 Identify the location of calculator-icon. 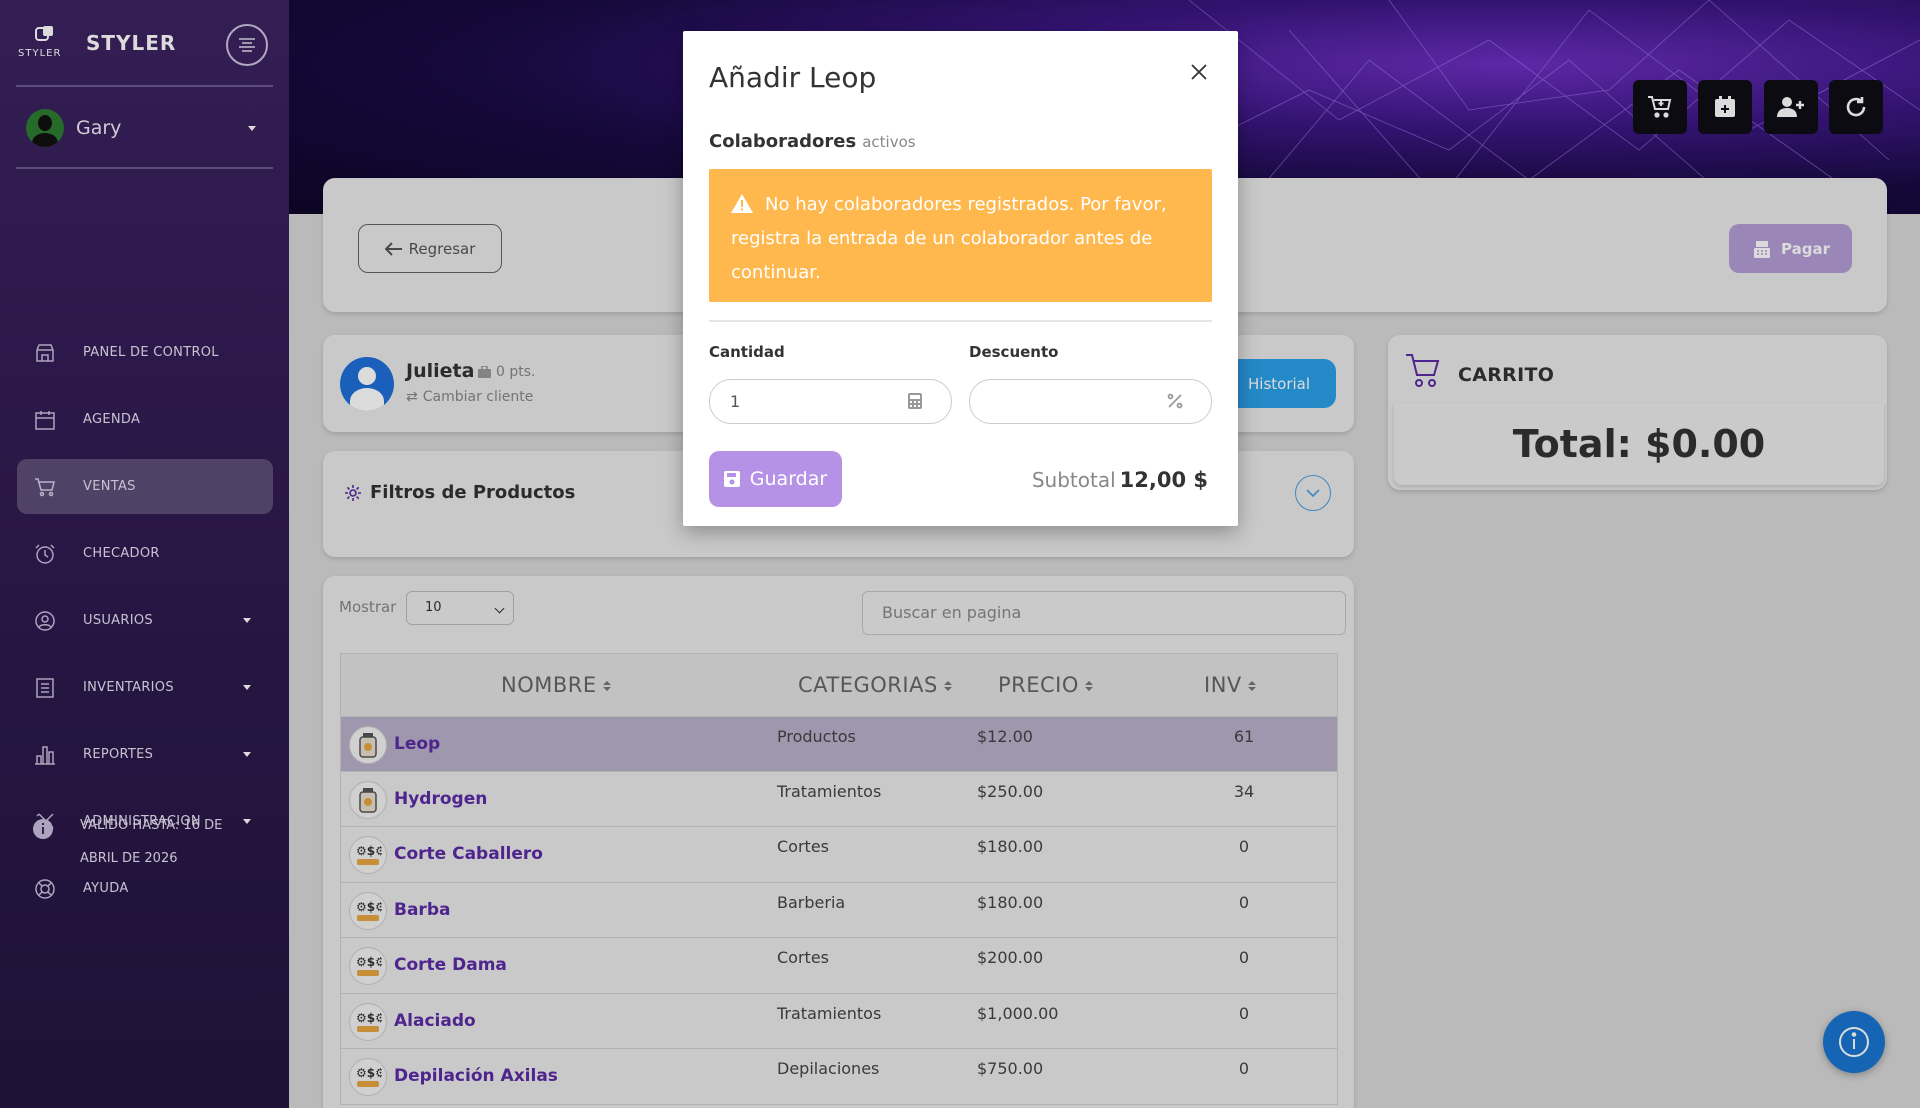
(915, 401).